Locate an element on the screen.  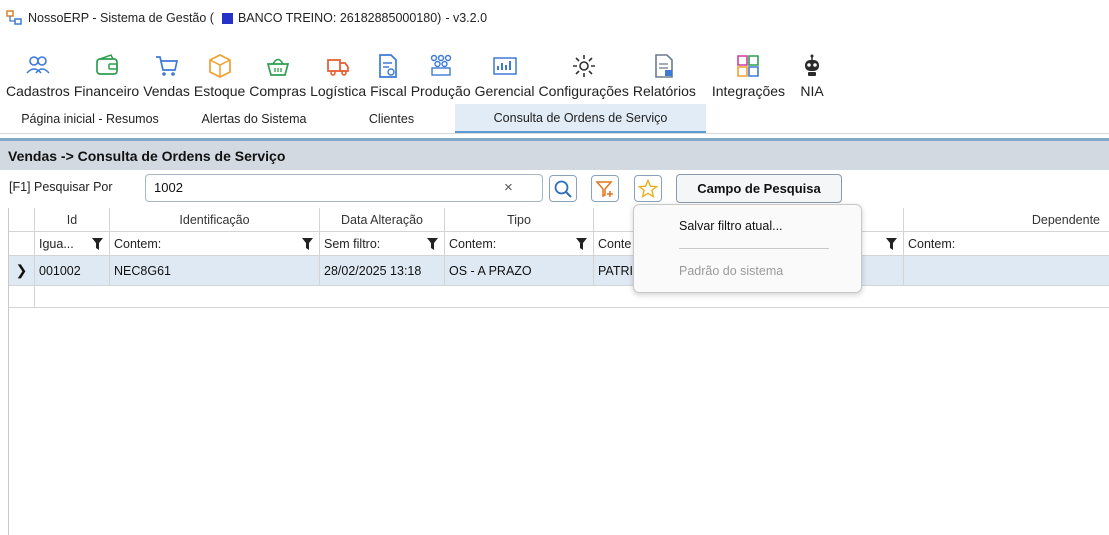
star-icon is located at coordinates (648, 188).